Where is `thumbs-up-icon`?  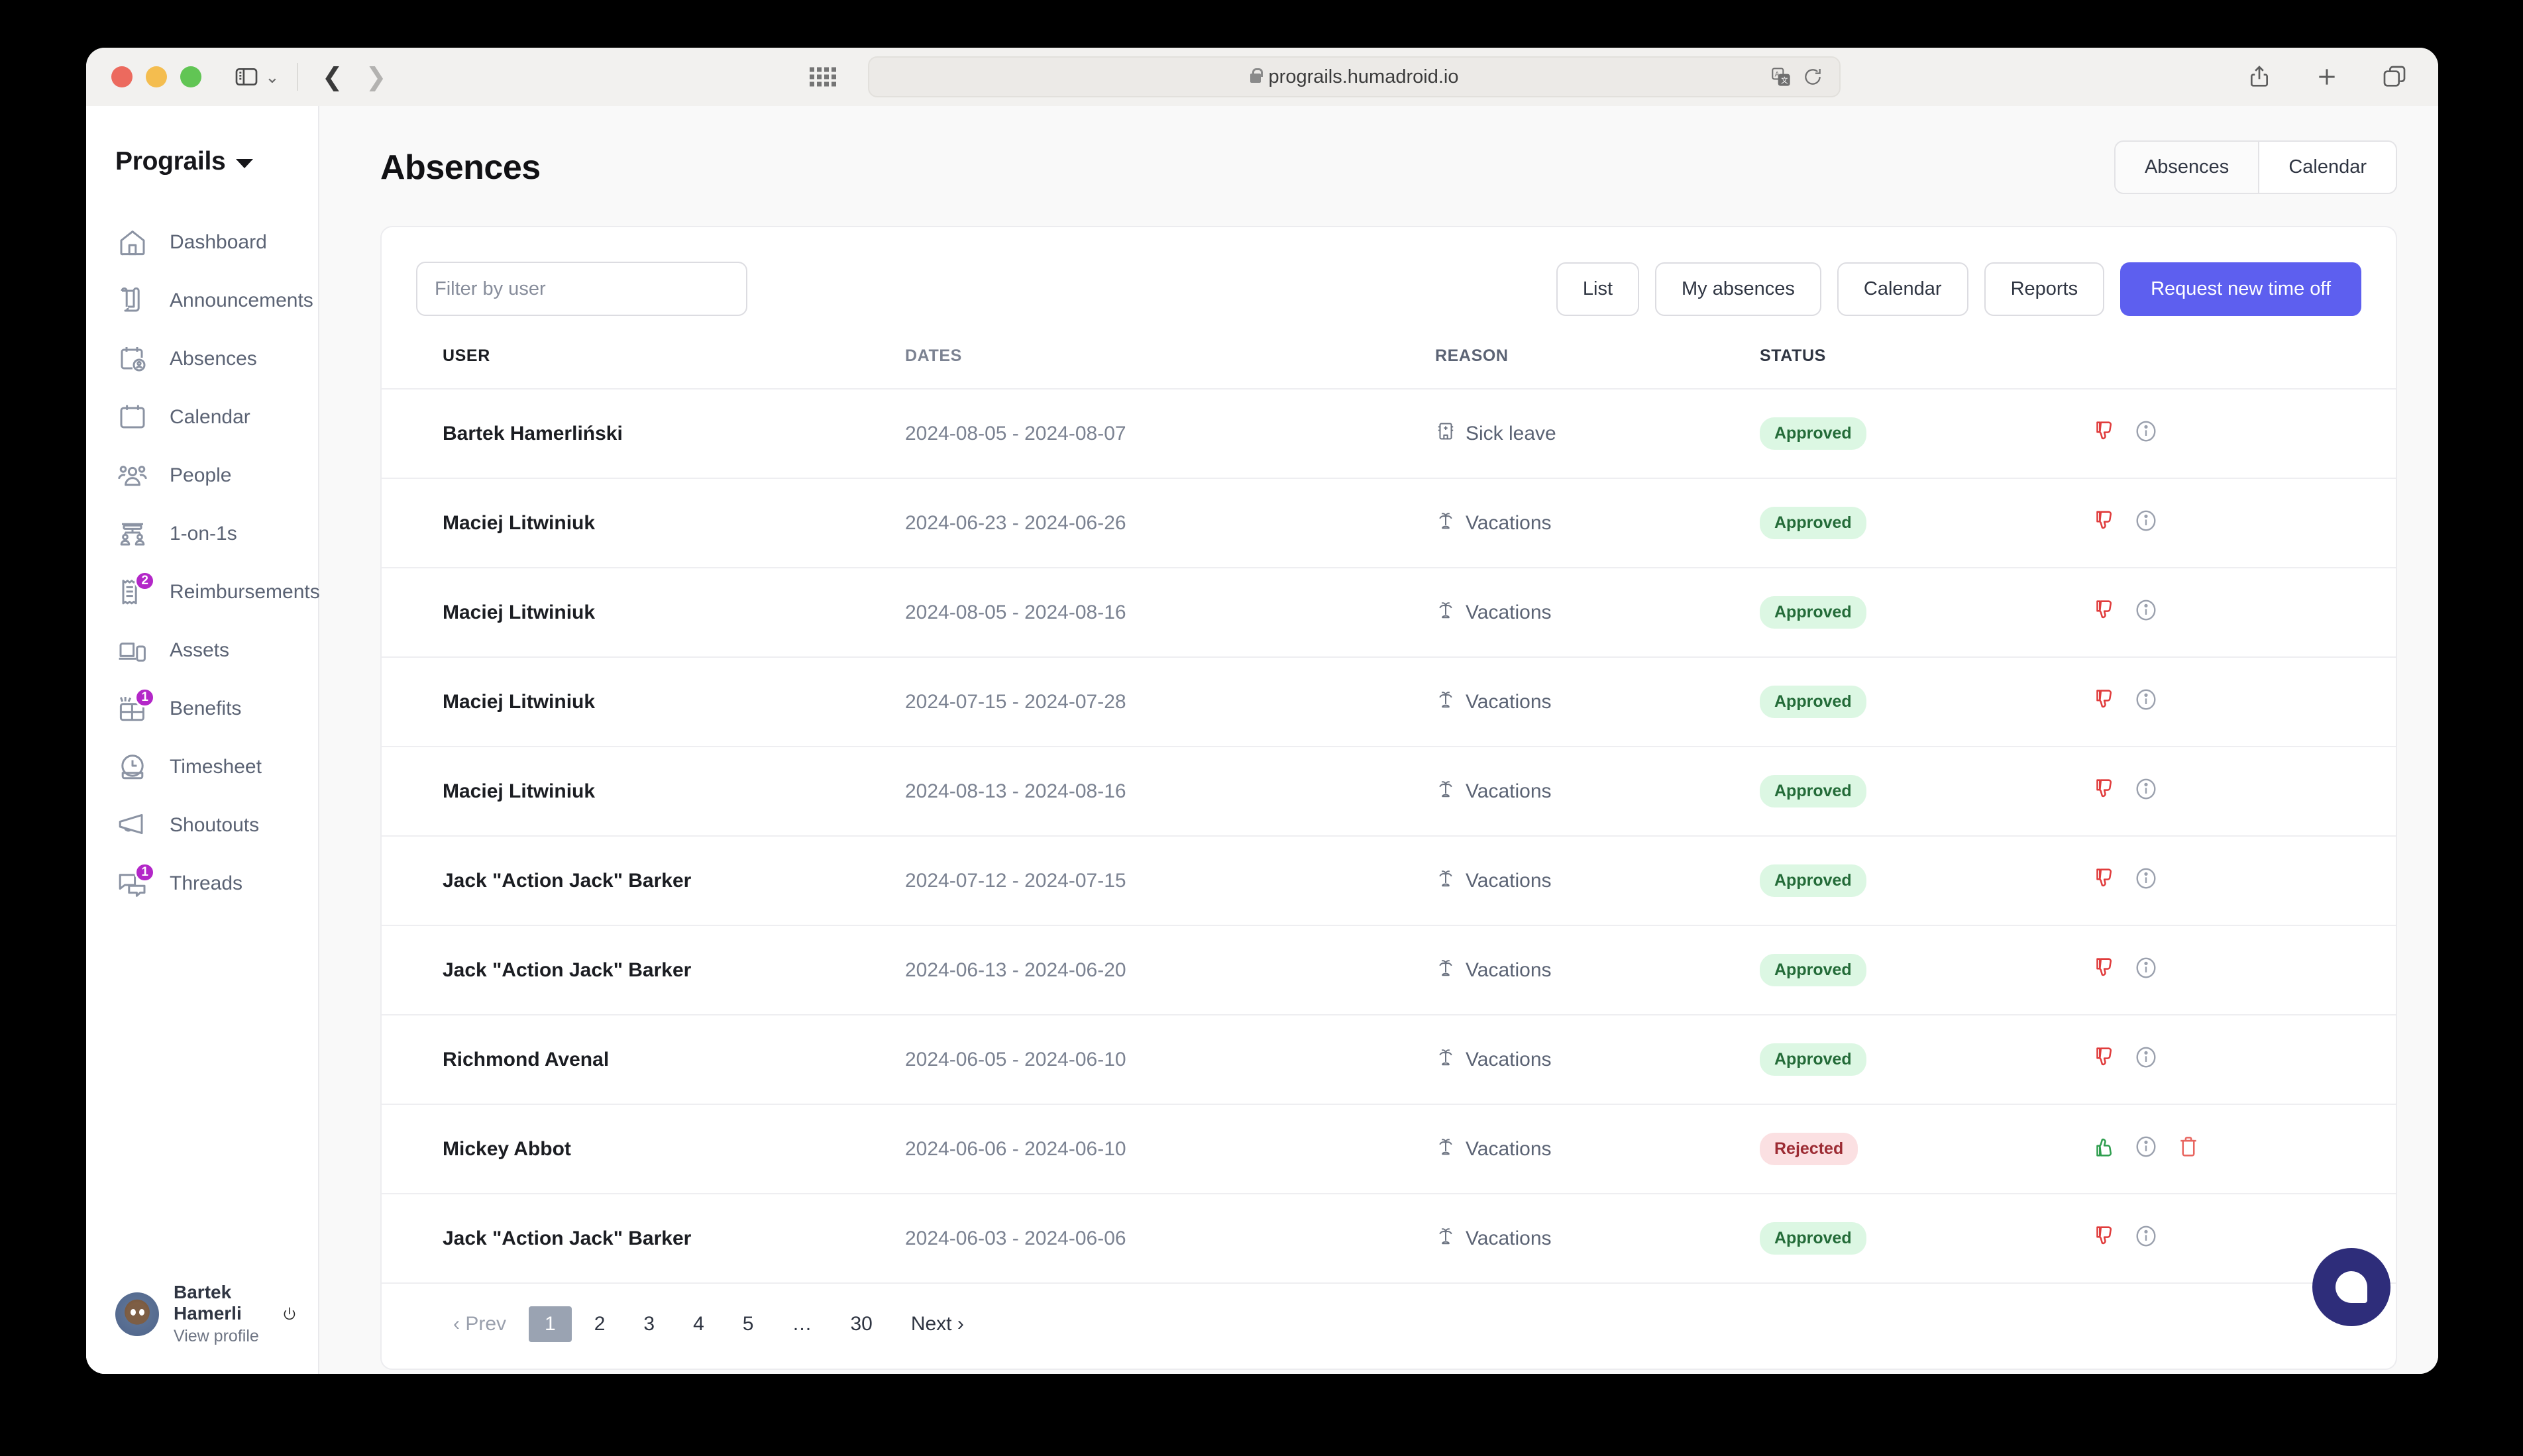 thumbs-up-icon is located at coordinates (2103, 1149).